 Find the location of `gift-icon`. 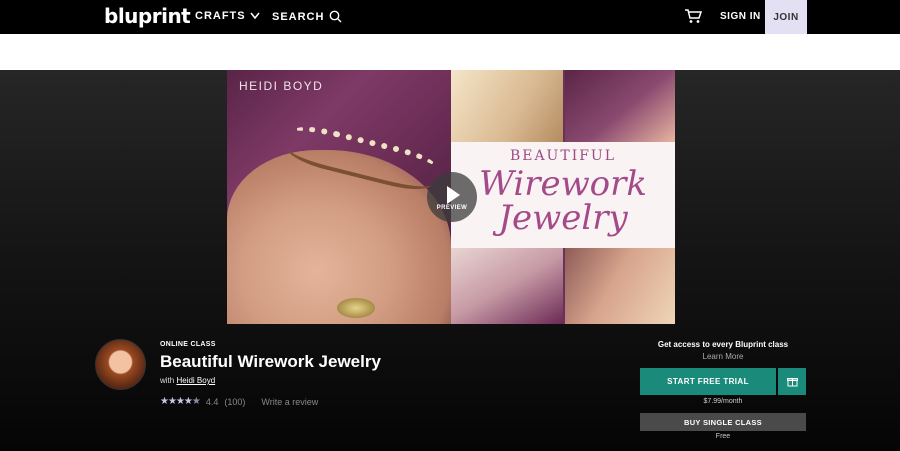

gift-icon is located at coordinates (792, 382).